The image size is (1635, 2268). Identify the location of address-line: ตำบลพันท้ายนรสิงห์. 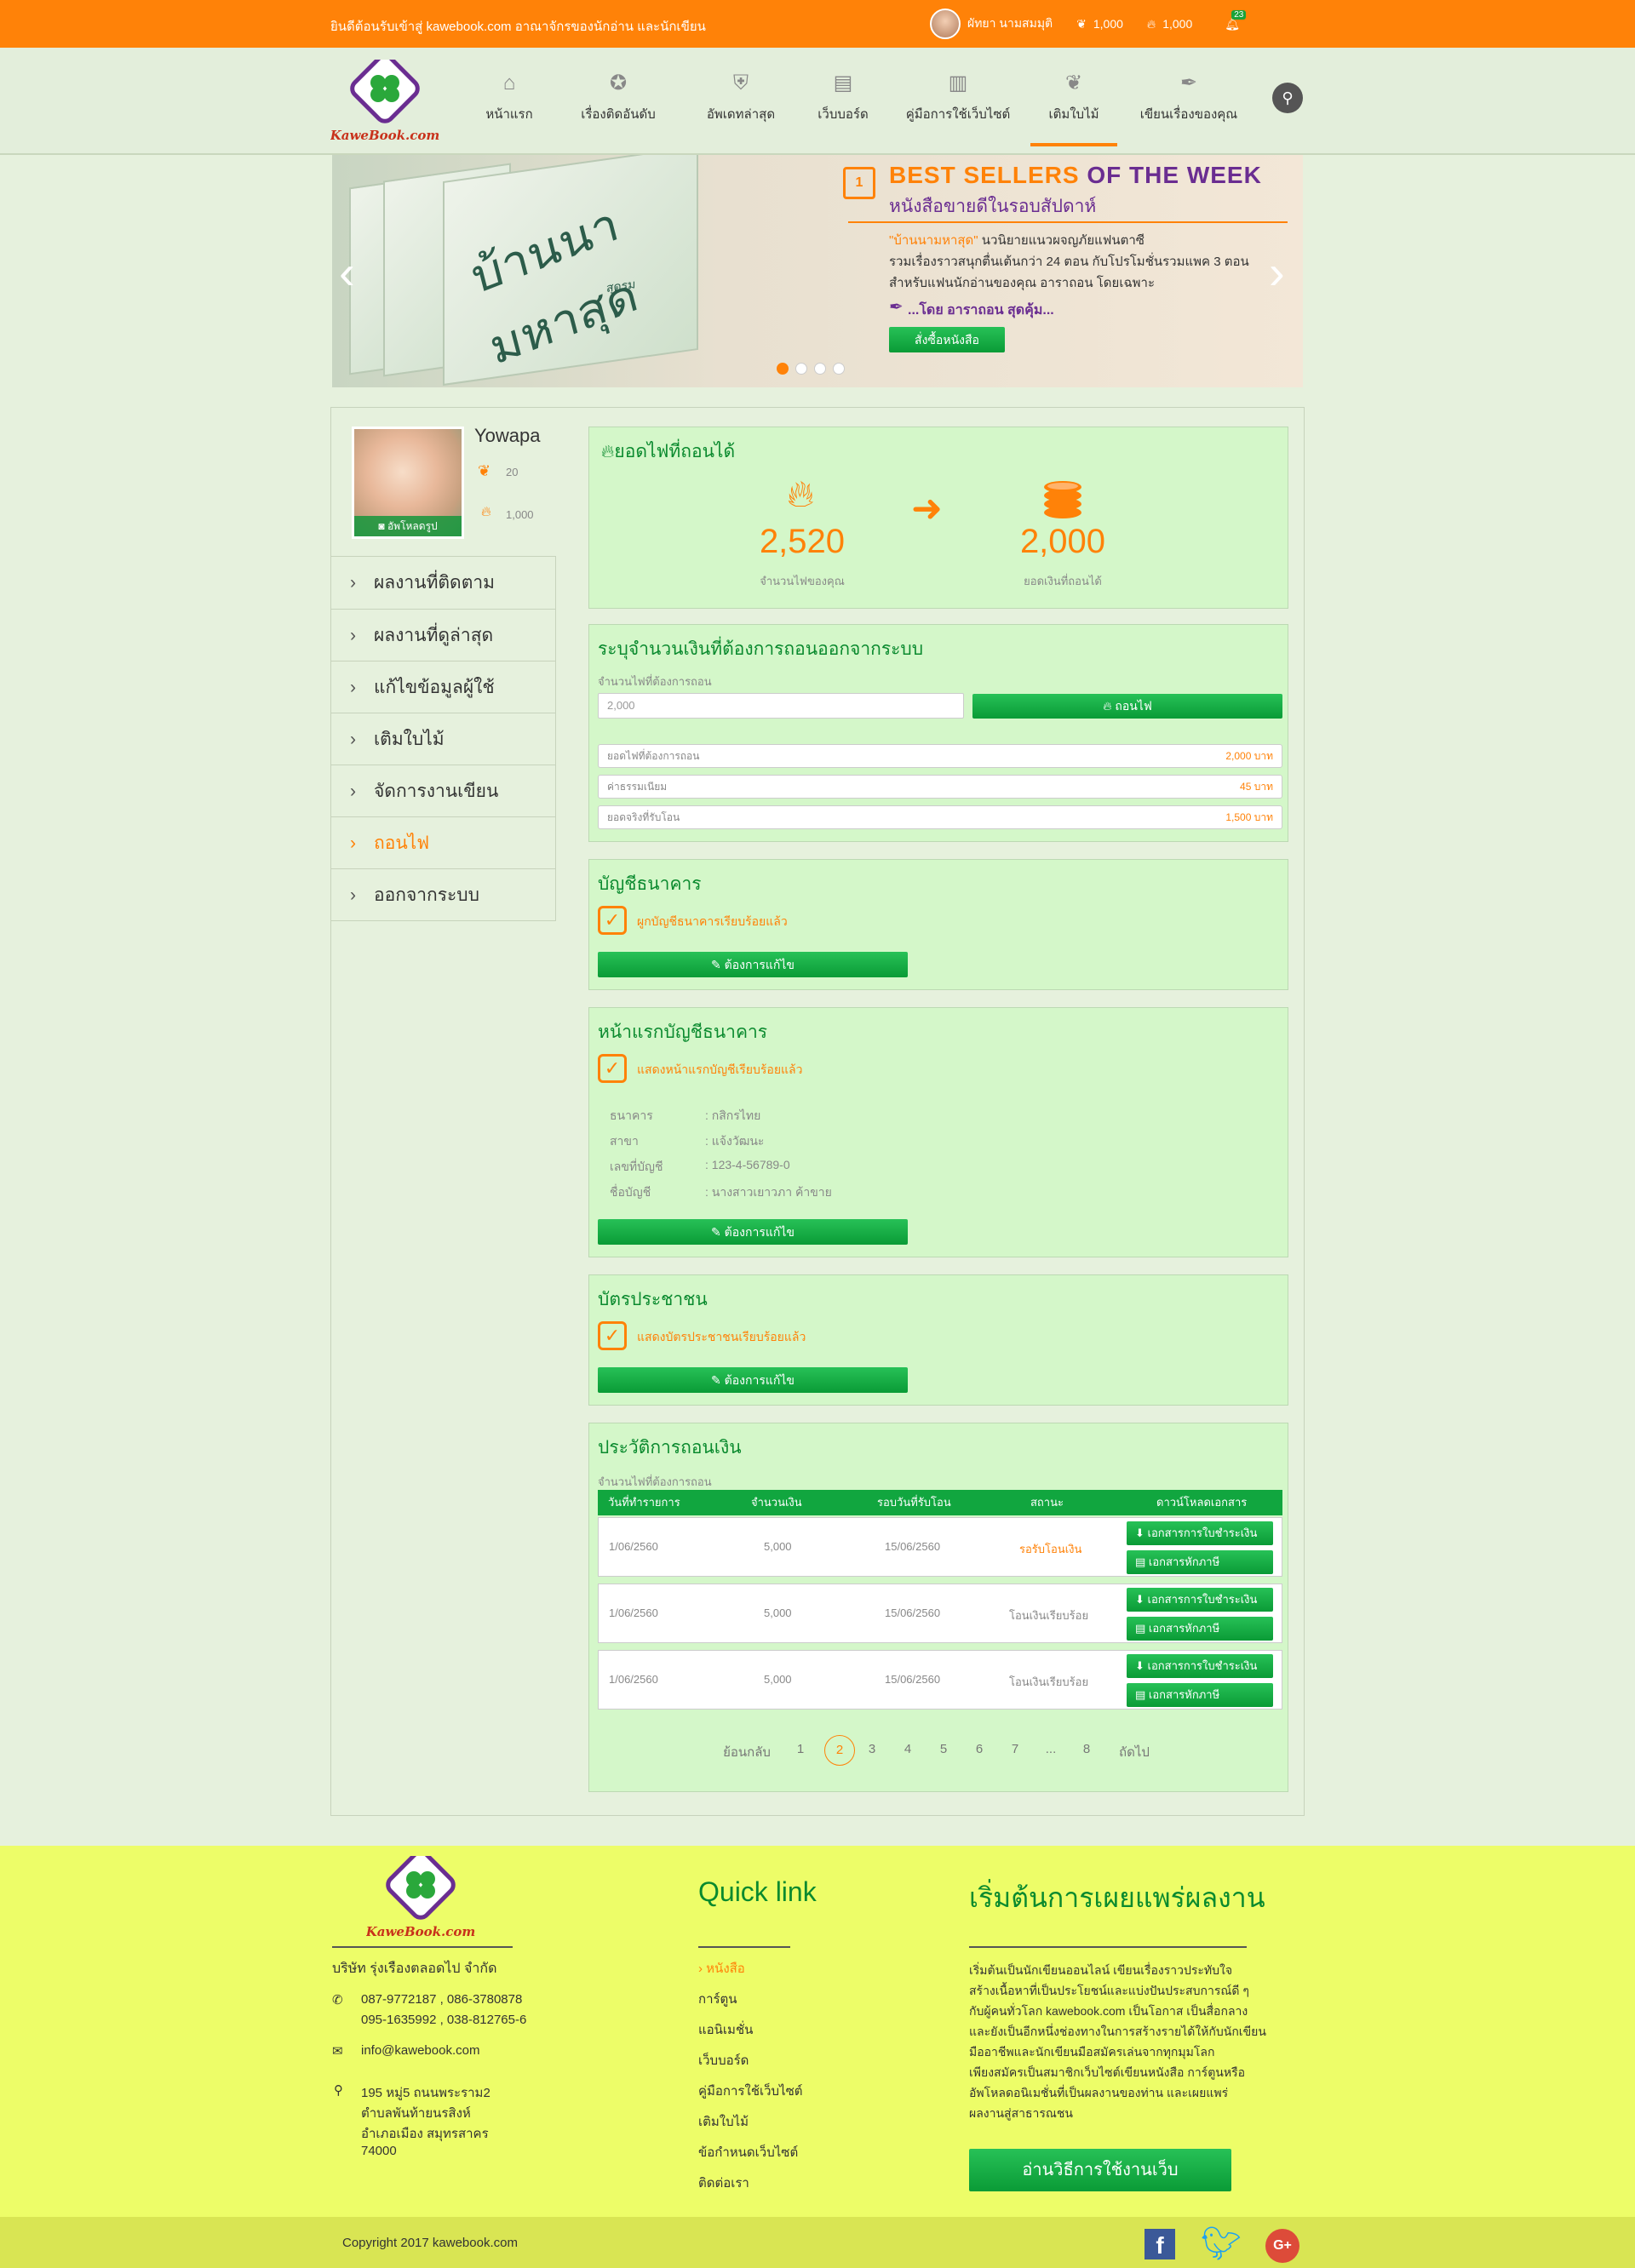
(416, 2113).